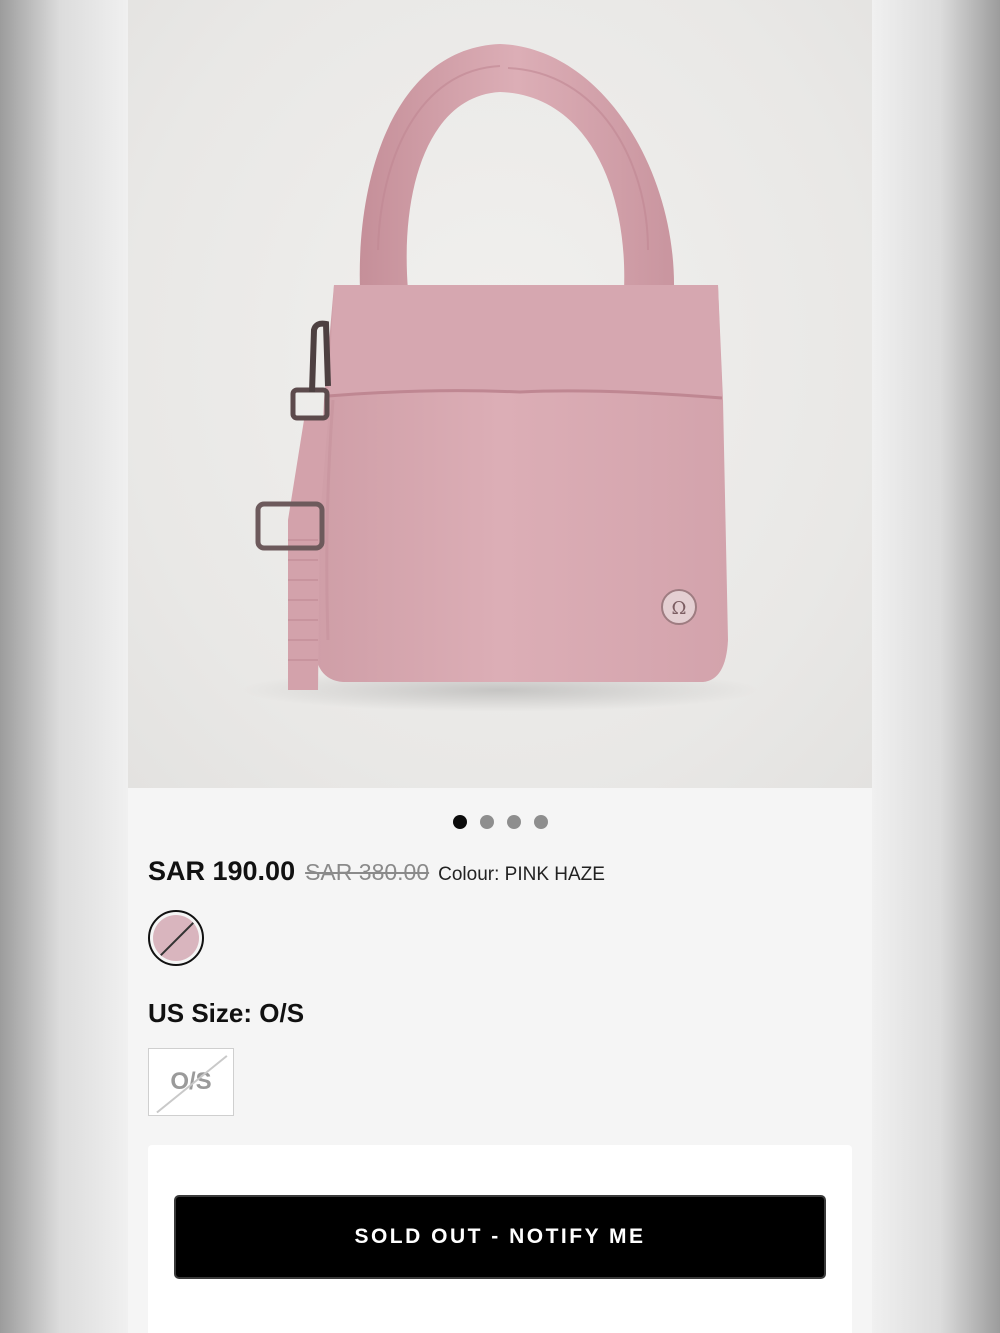 Image resolution: width=1000 pixels, height=1333 pixels. Describe the element at coordinates (521, 874) in the screenshot. I see `colour-label: Colour: PINK HAZE` at that location.